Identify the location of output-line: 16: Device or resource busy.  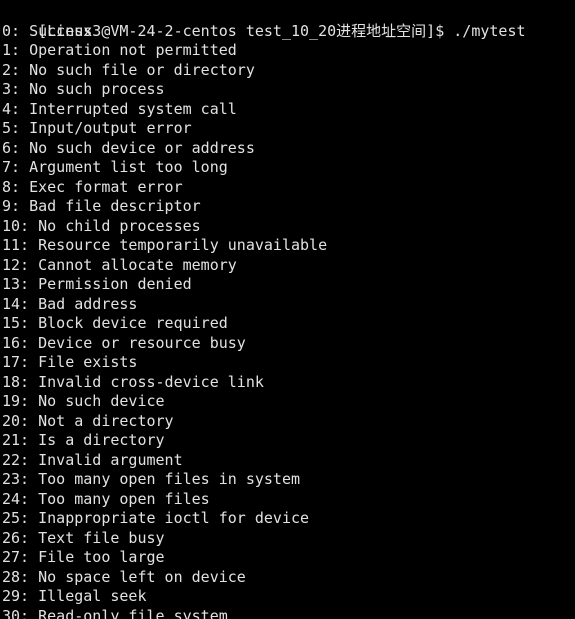
(124, 342).